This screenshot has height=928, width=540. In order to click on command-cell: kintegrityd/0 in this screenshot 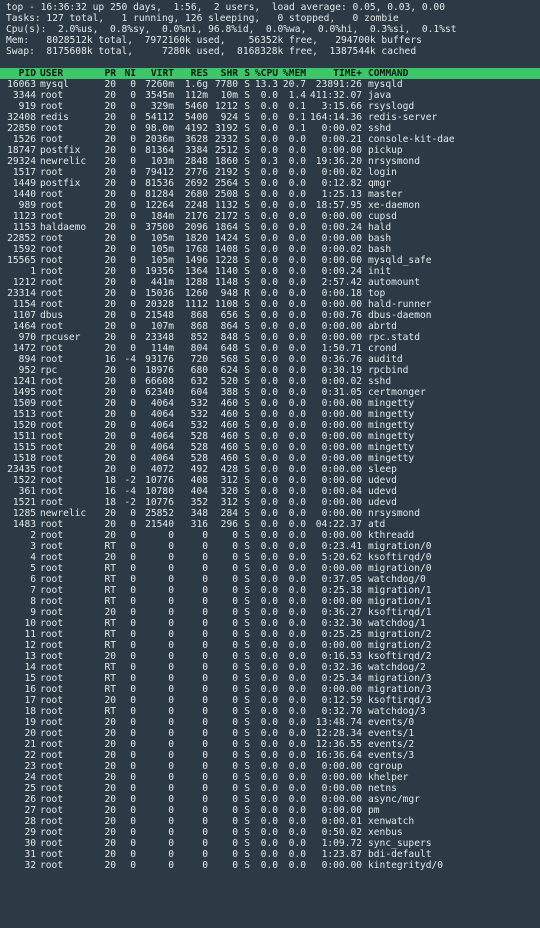, I will do `click(406, 865)`.